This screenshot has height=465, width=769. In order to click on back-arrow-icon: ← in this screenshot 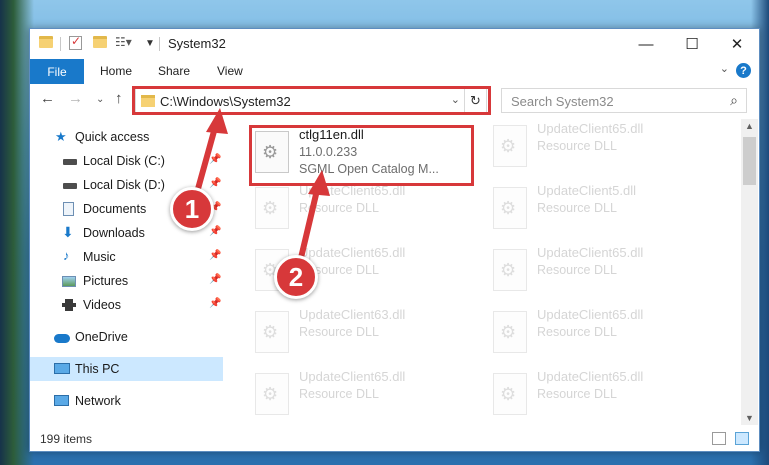, I will do `click(47, 98)`.